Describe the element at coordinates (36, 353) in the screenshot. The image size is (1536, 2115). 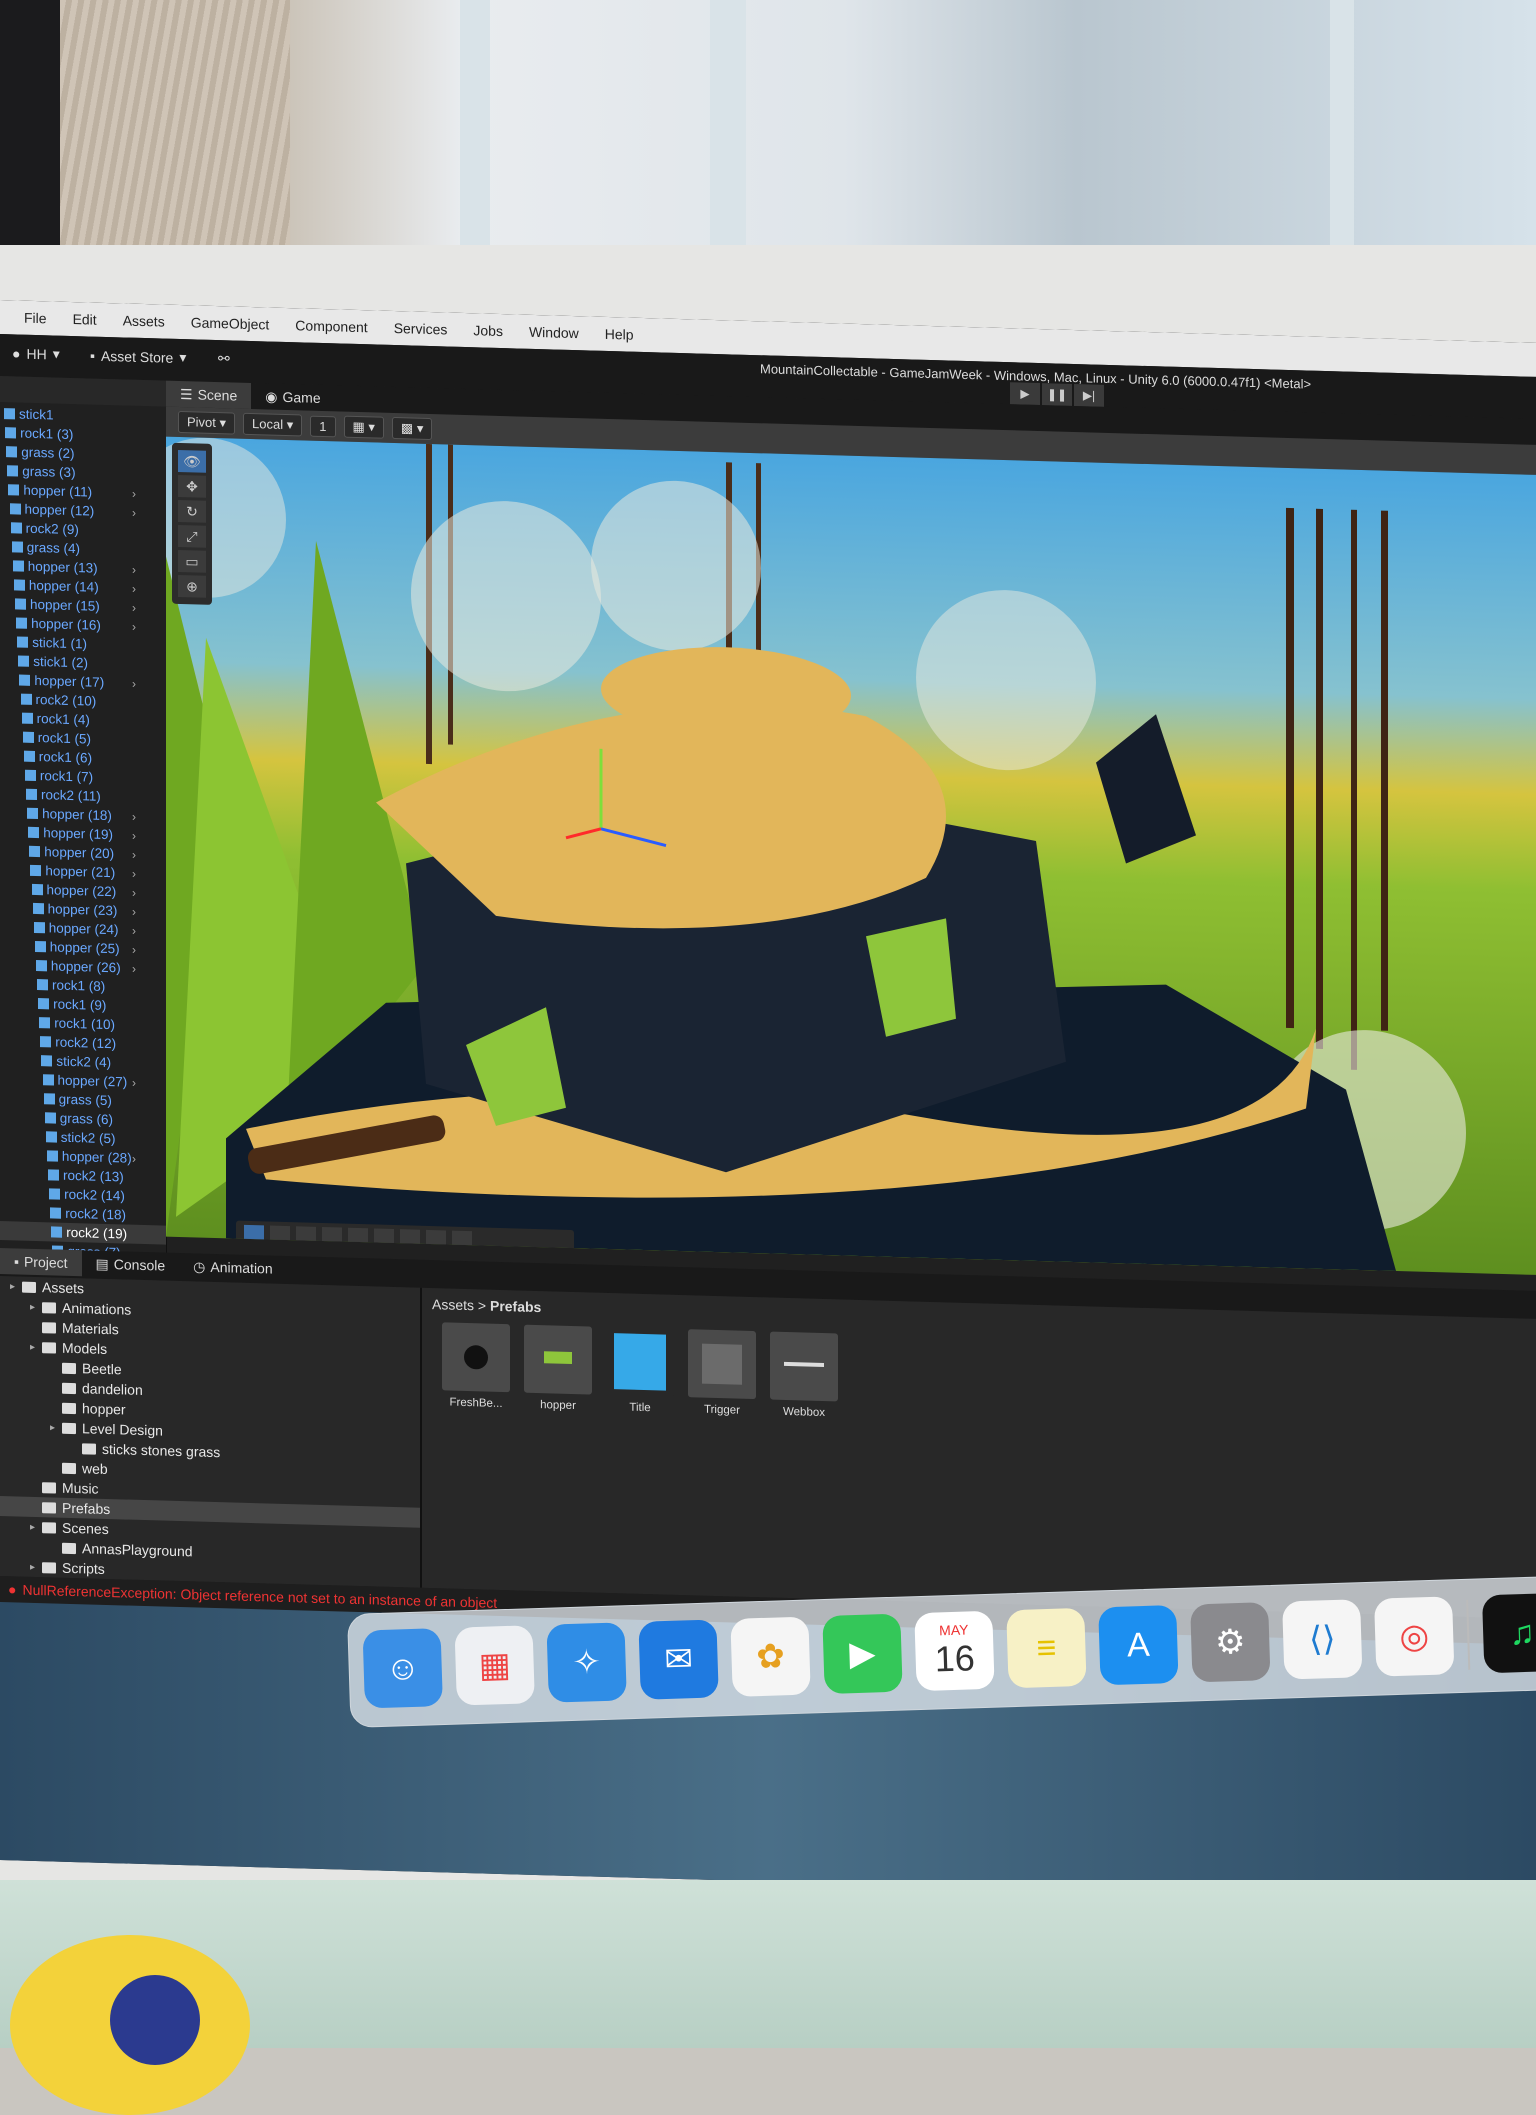
I see `account-dropdown: ● HH ▾` at that location.